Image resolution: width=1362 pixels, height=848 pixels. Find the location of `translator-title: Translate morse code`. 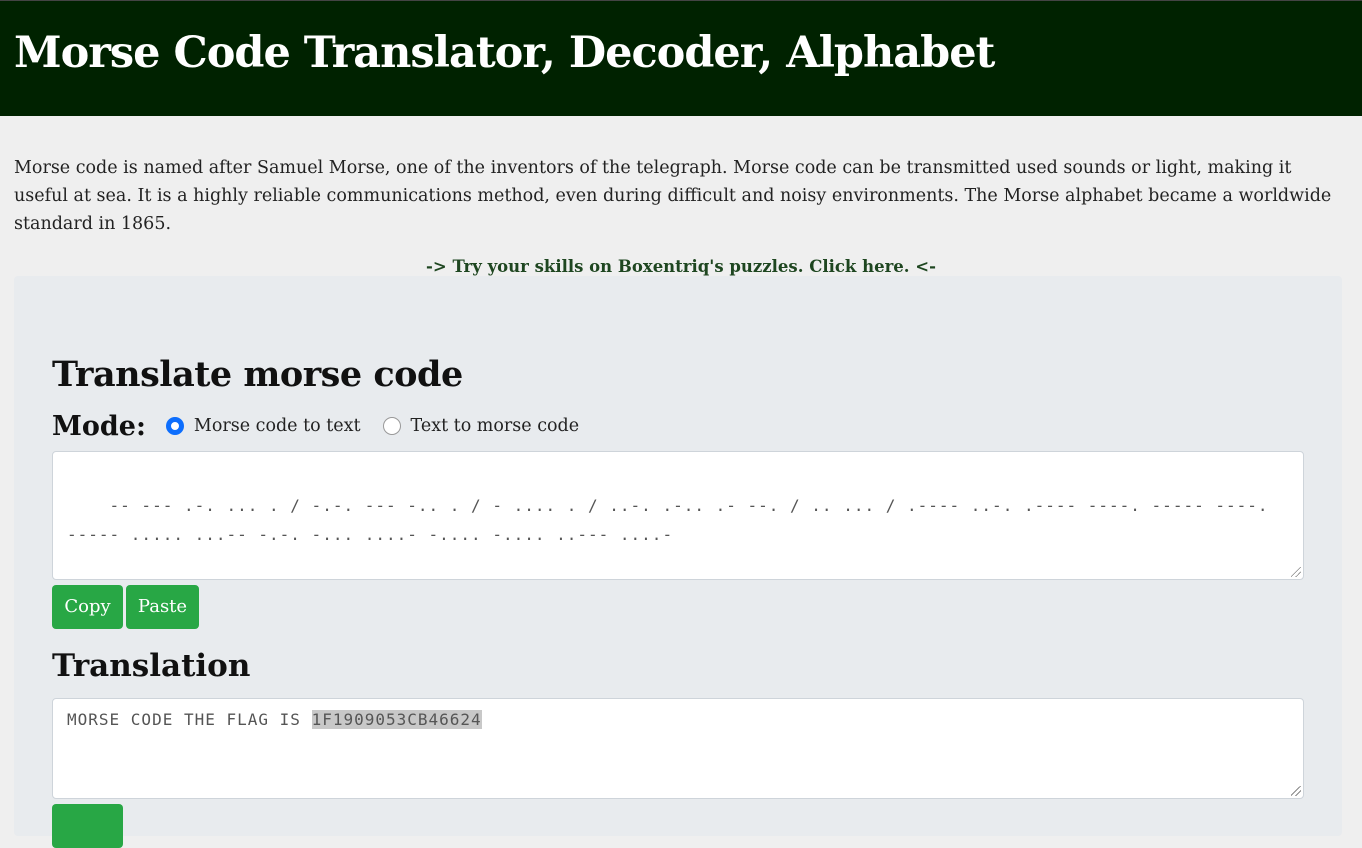

translator-title: Translate morse code is located at coordinates (257, 374).